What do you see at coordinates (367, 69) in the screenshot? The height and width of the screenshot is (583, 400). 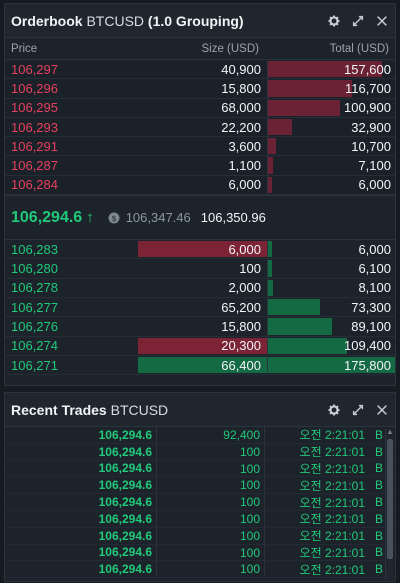 I see `order-total: 157,600` at bounding box center [367, 69].